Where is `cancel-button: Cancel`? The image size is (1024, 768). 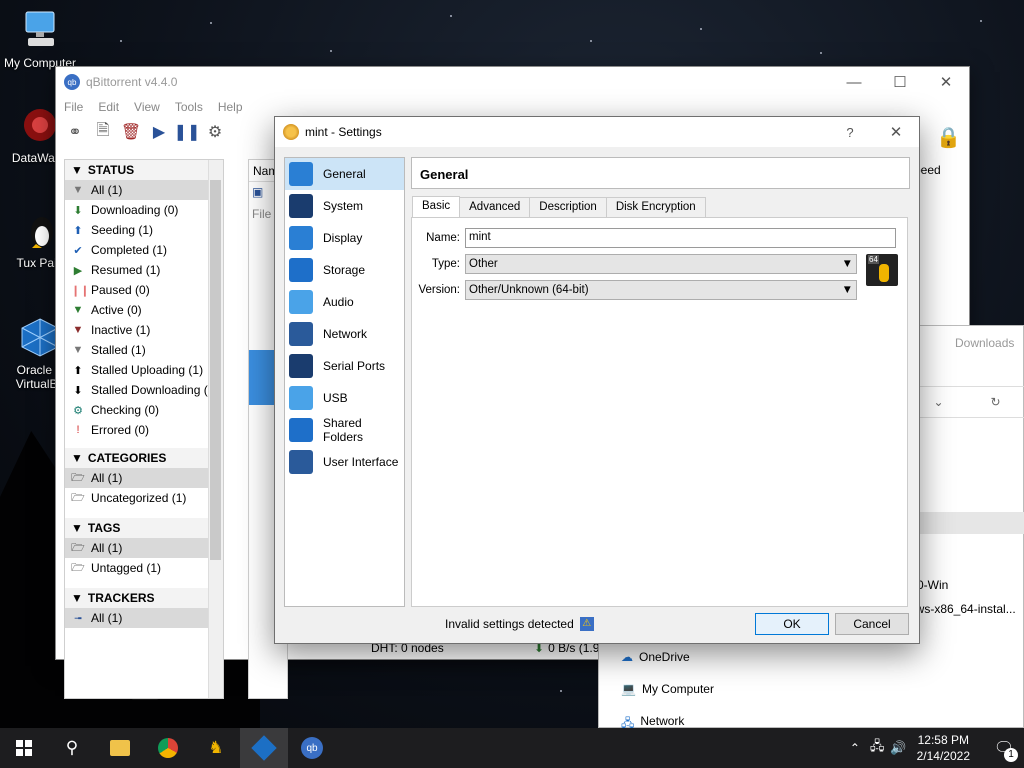 cancel-button: Cancel is located at coordinates (872, 624).